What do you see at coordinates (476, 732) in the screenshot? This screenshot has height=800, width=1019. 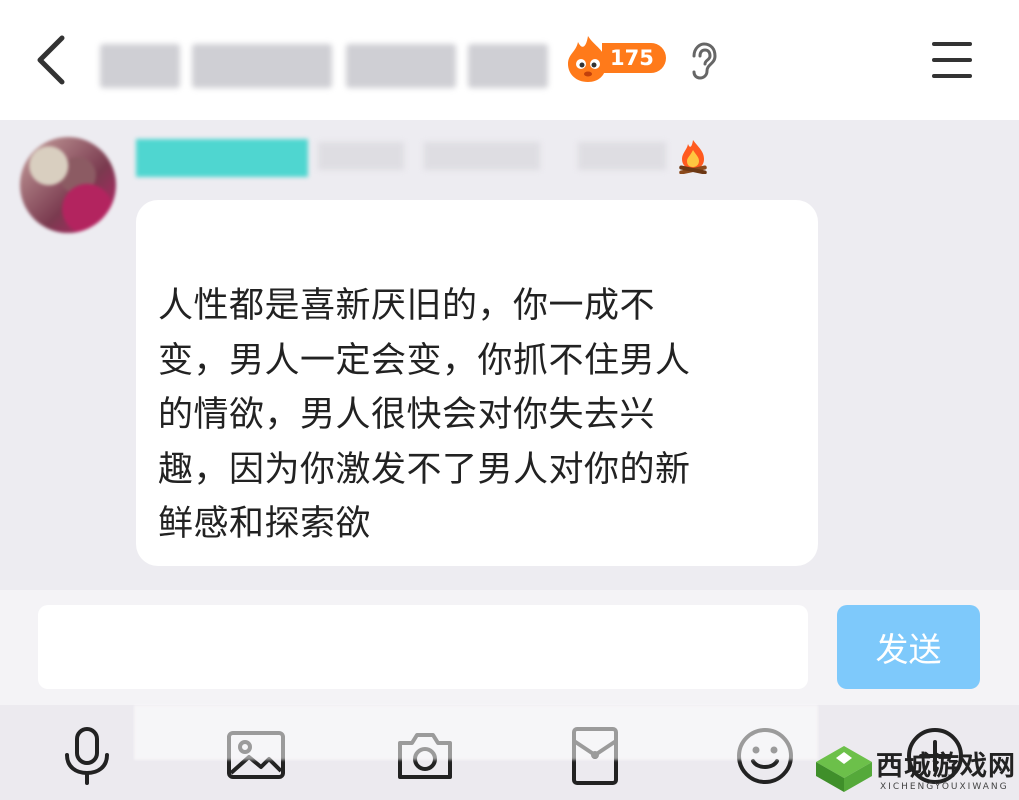 I see `faded-prev-message-blurred` at bounding box center [476, 732].